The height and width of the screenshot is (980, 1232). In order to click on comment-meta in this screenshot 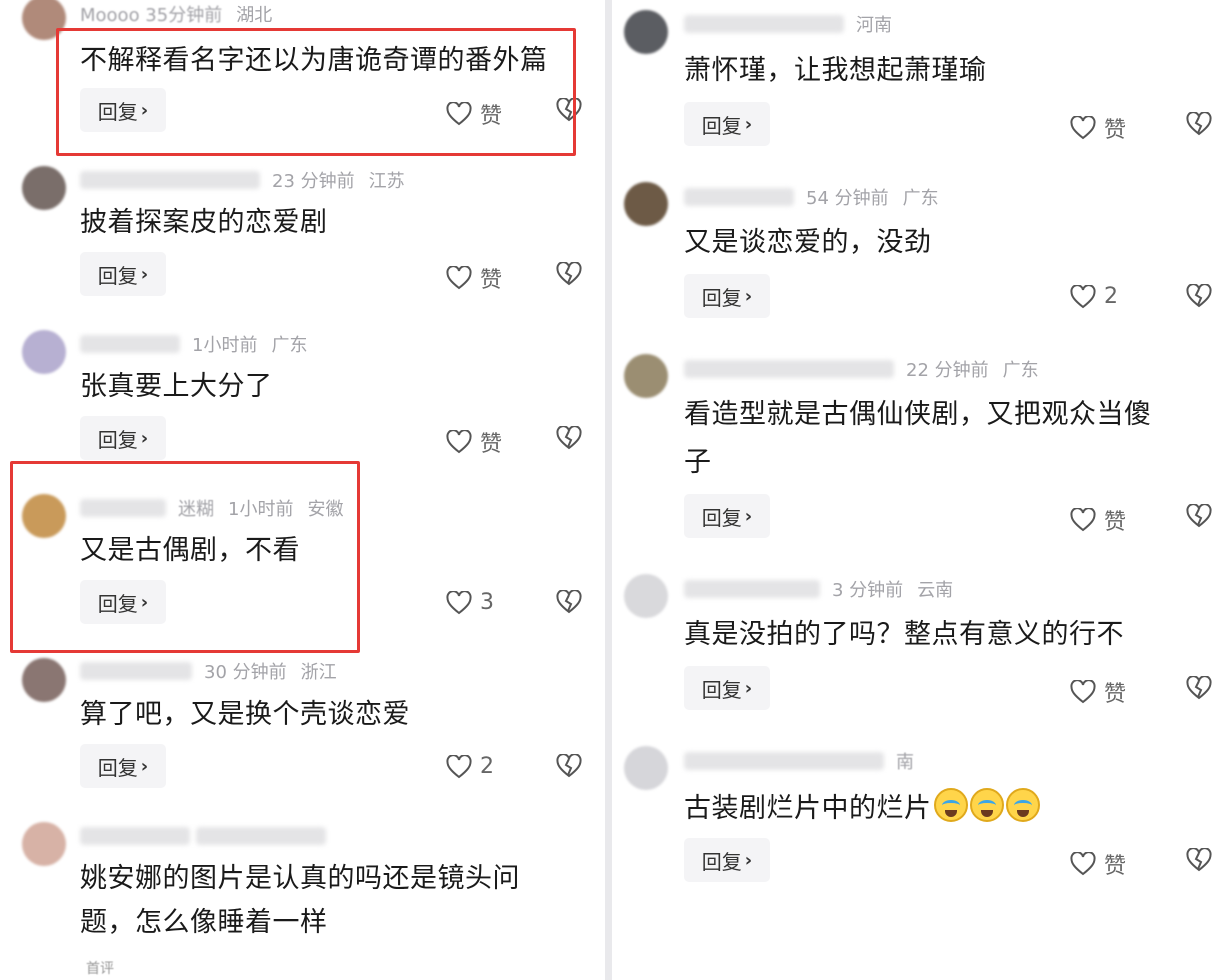, I will do `click(209, 836)`.